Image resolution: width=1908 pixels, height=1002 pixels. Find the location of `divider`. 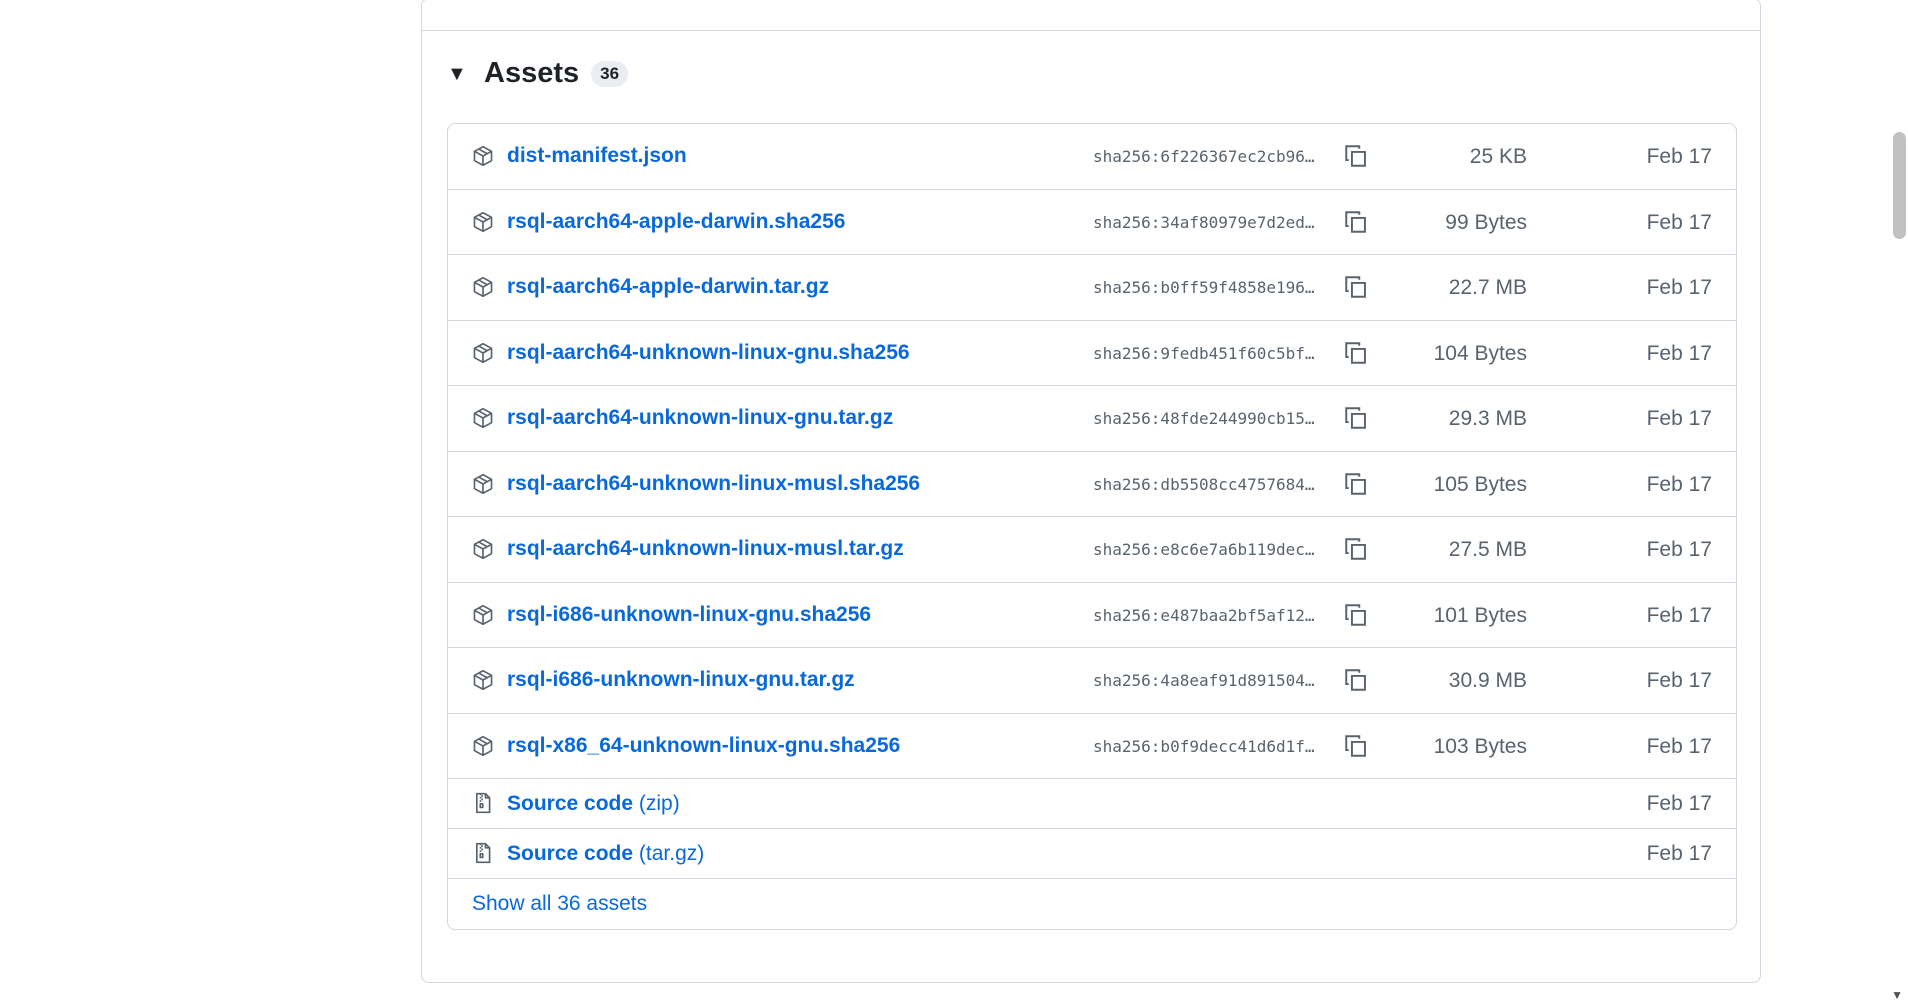

divider is located at coordinates (1091, 30).